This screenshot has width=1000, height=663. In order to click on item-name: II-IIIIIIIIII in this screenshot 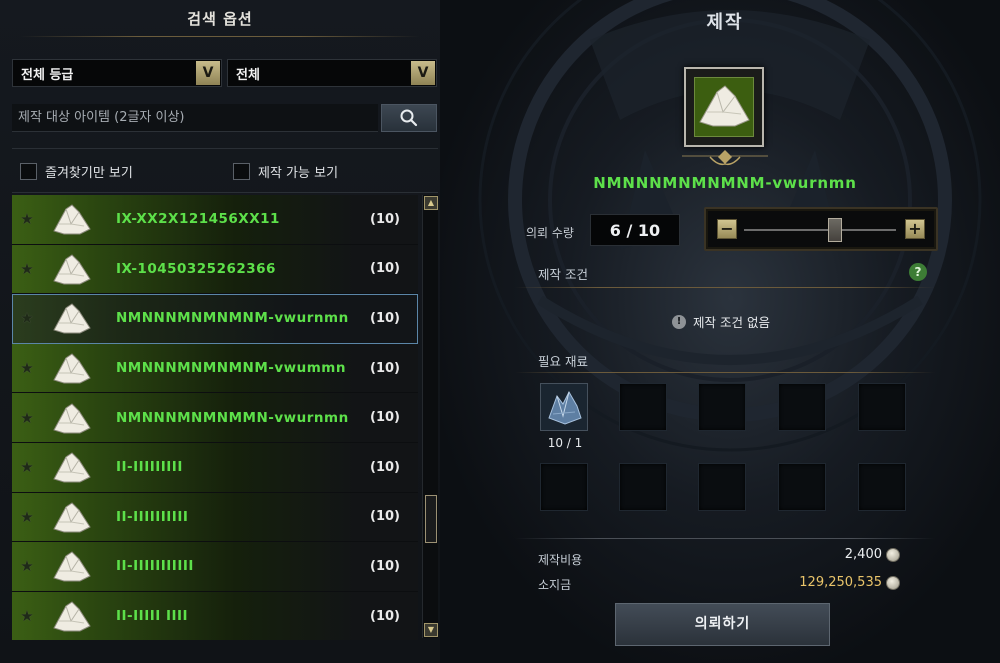, I will do `click(152, 516)`.